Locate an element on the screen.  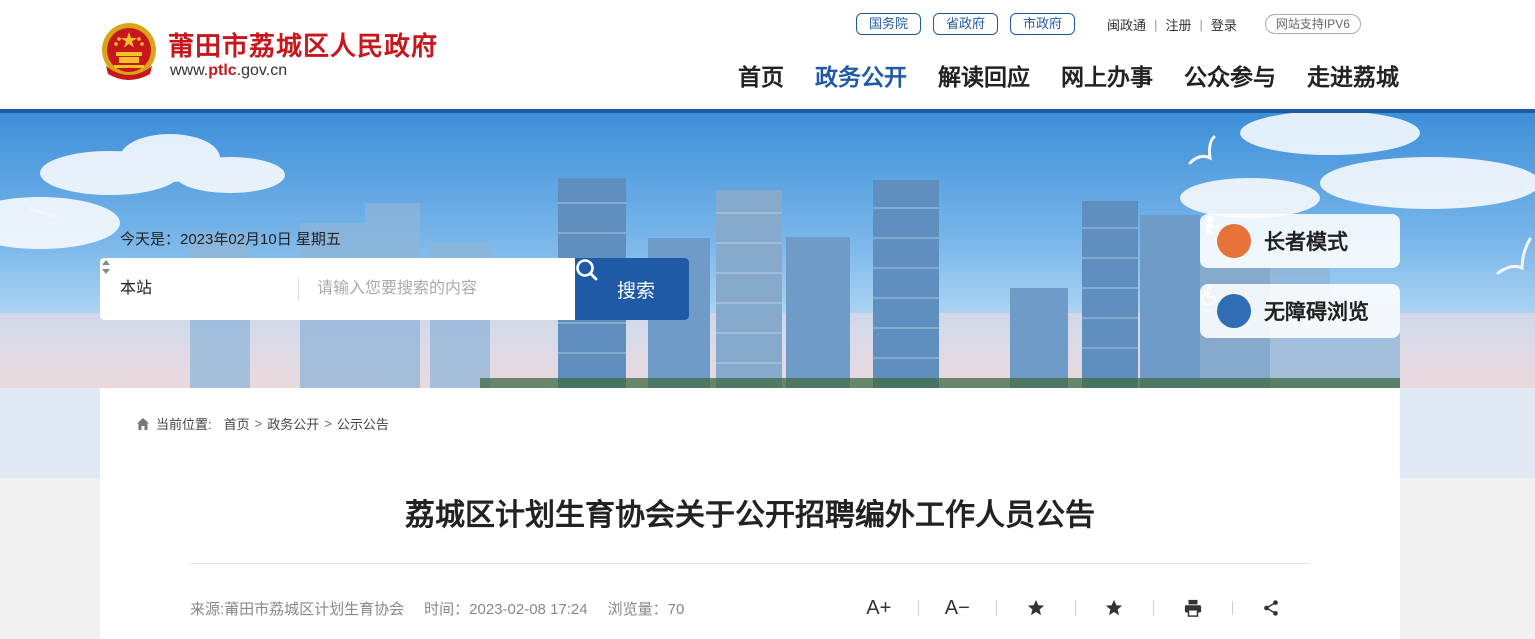
font-smaller-button: A− is located at coordinates (958, 608).